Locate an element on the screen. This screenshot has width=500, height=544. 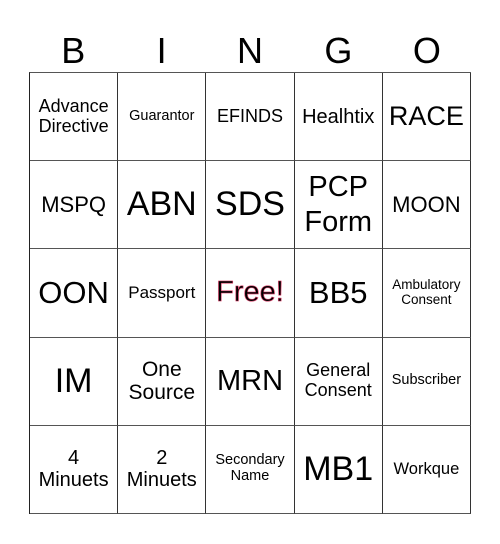
header-letter-n: N is located at coordinates (250, 50).